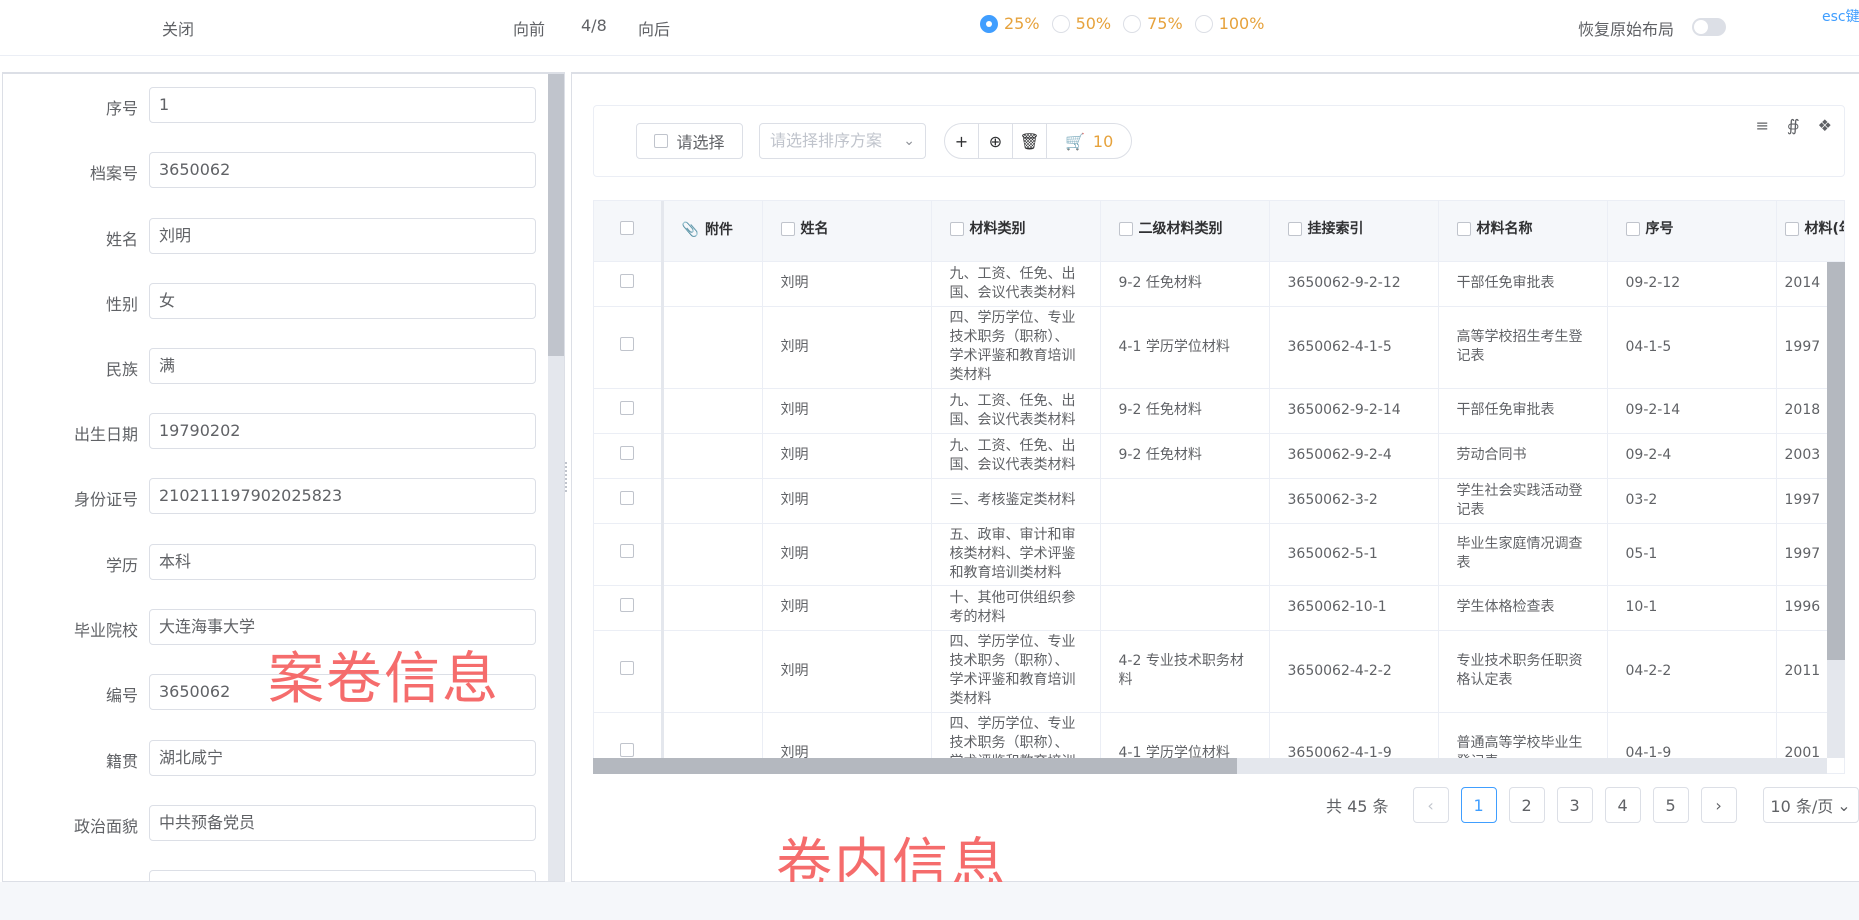 The height and width of the screenshot is (920, 1859). Describe the element at coordinates (1670, 805) in the screenshot. I see `page-5-button: 5` at that location.